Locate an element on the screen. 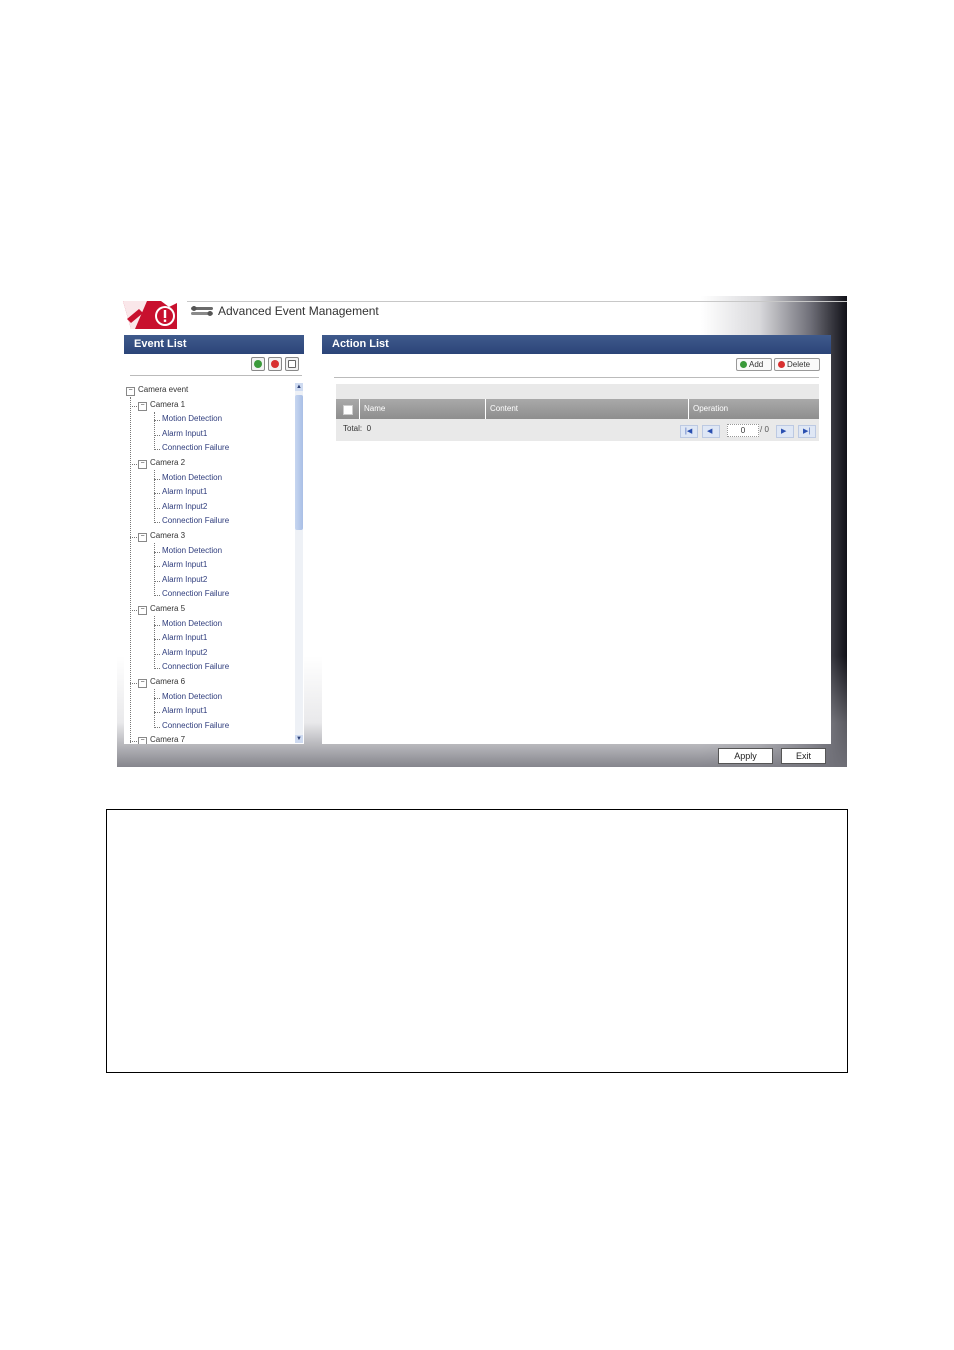 The width and height of the screenshot is (954, 1350). header-divider is located at coordinates (517, 301).